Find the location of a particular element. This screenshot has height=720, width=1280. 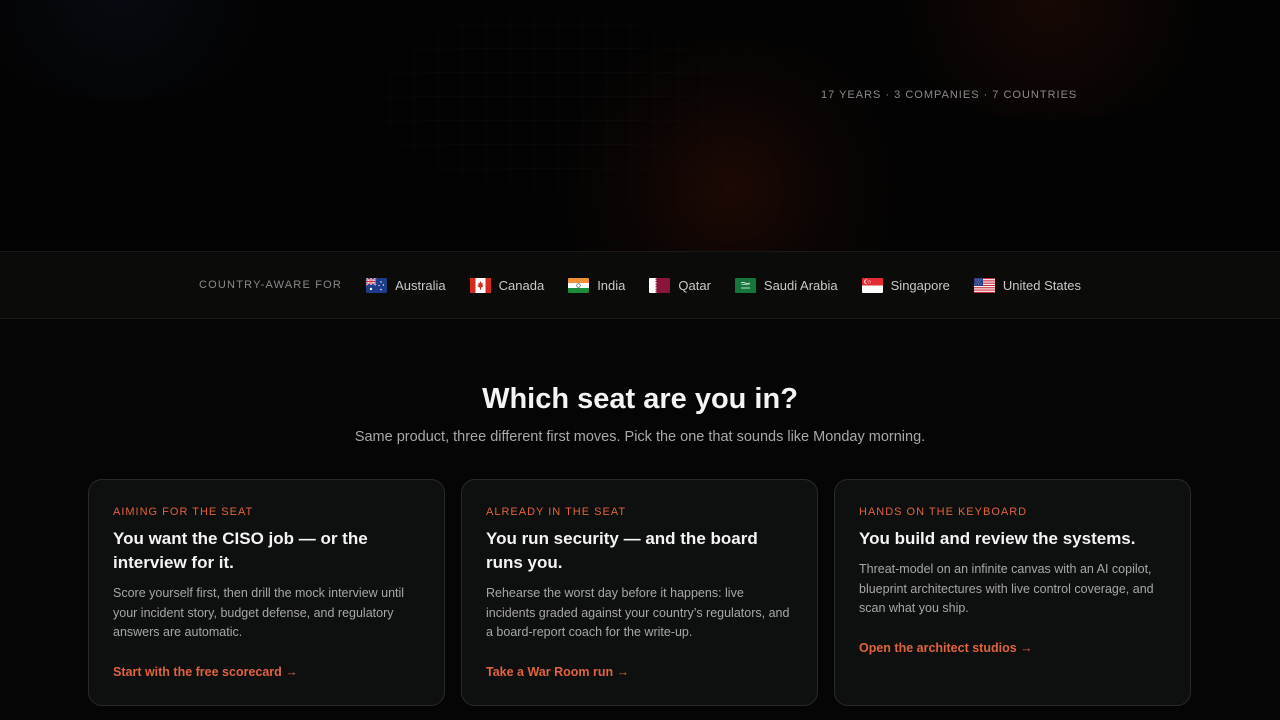

card-eyebrow: HANDS ON THE KEYBOARD is located at coordinates (943, 512).